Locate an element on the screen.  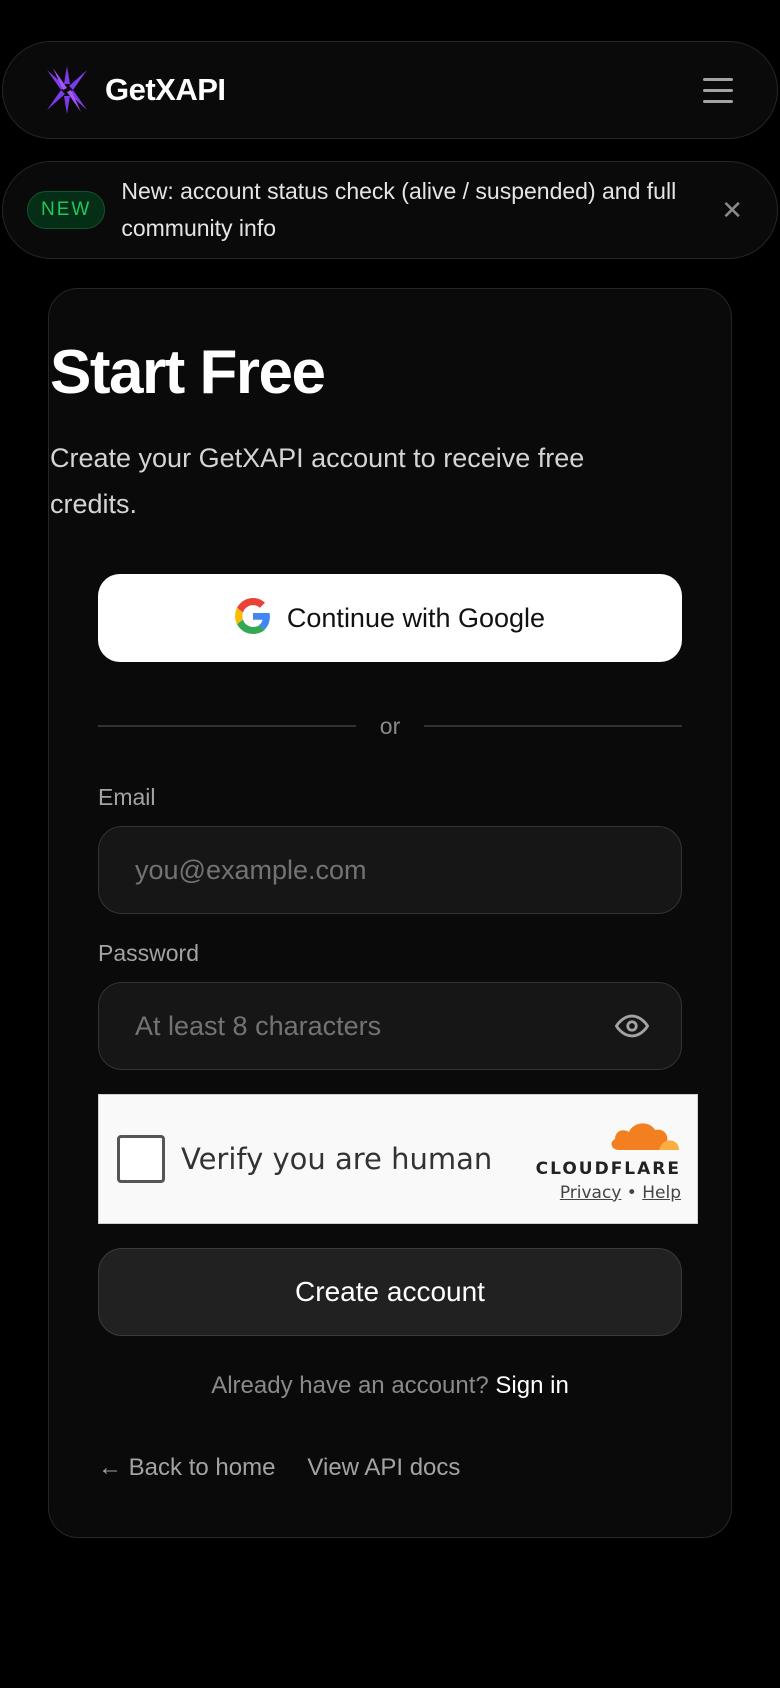
brand-name: GetXAPI is located at coordinates (165, 89).